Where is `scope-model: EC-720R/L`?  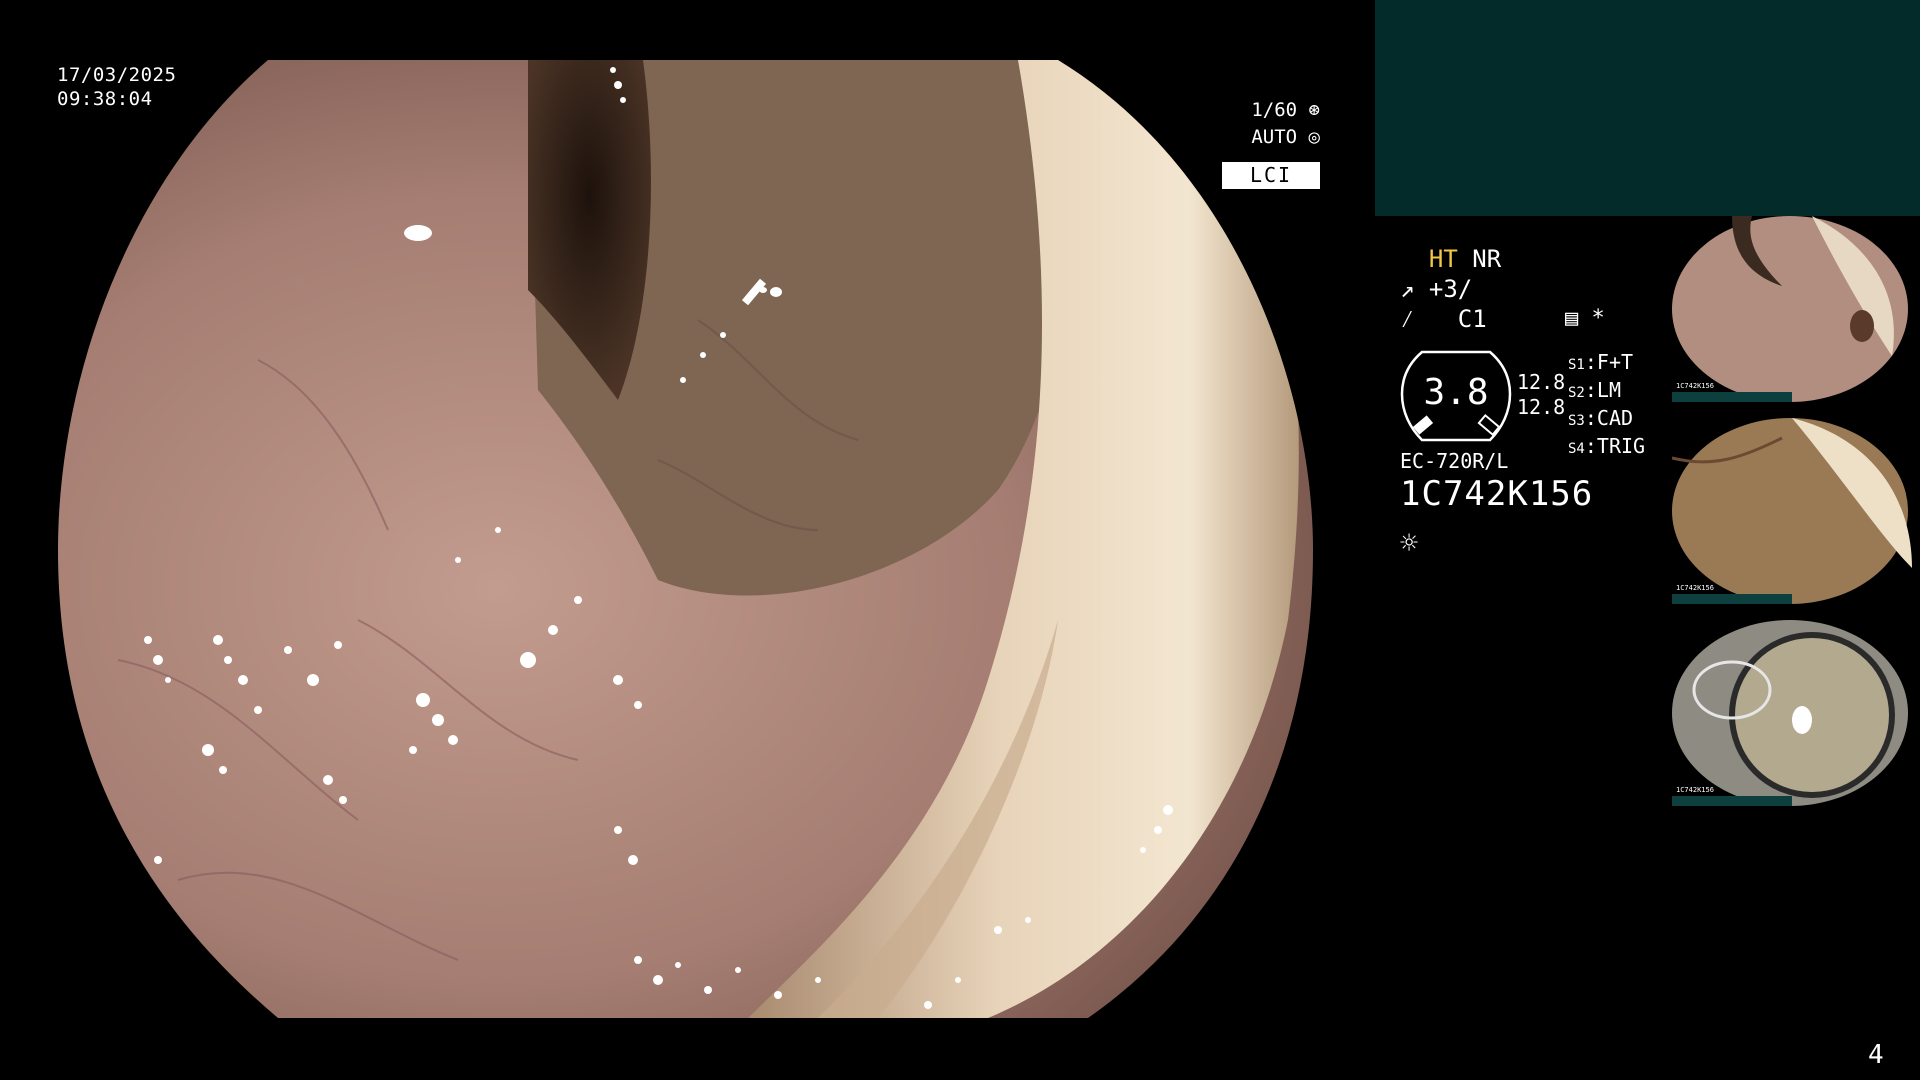 scope-model: EC-720R/L is located at coordinates (1454, 461).